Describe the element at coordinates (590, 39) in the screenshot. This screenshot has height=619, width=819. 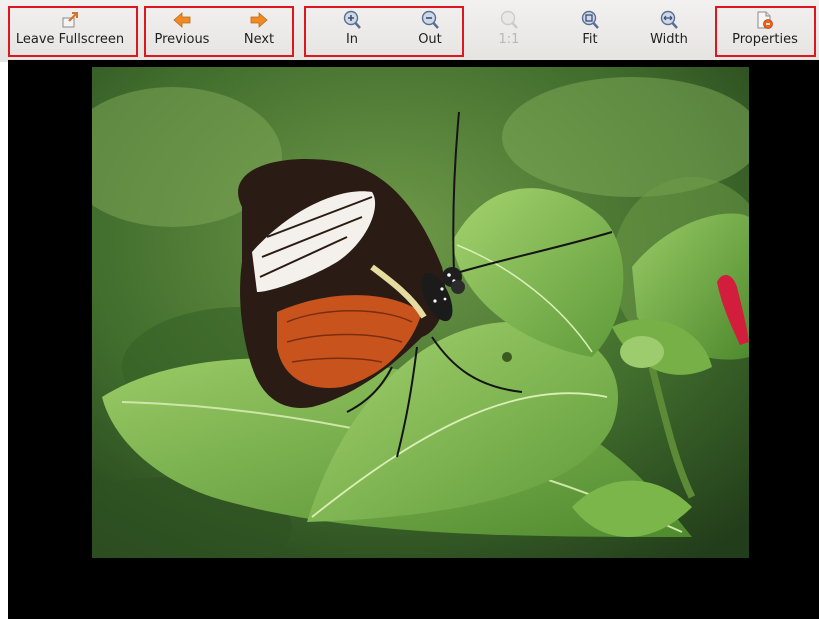
I see `zoom-fit-label: Fit` at that location.